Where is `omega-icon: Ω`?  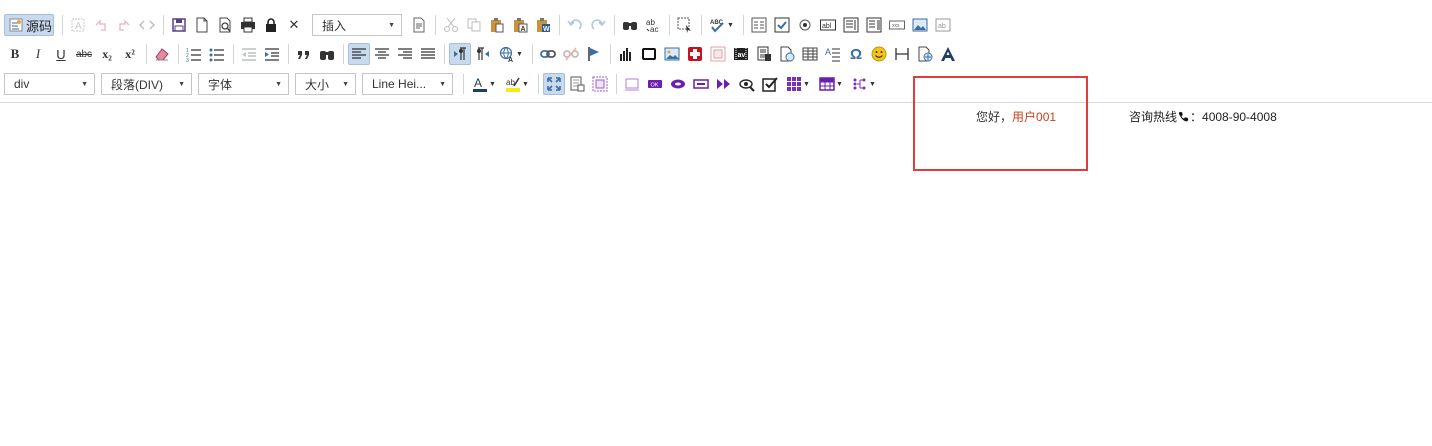
omega-icon: Ω is located at coordinates (856, 54).